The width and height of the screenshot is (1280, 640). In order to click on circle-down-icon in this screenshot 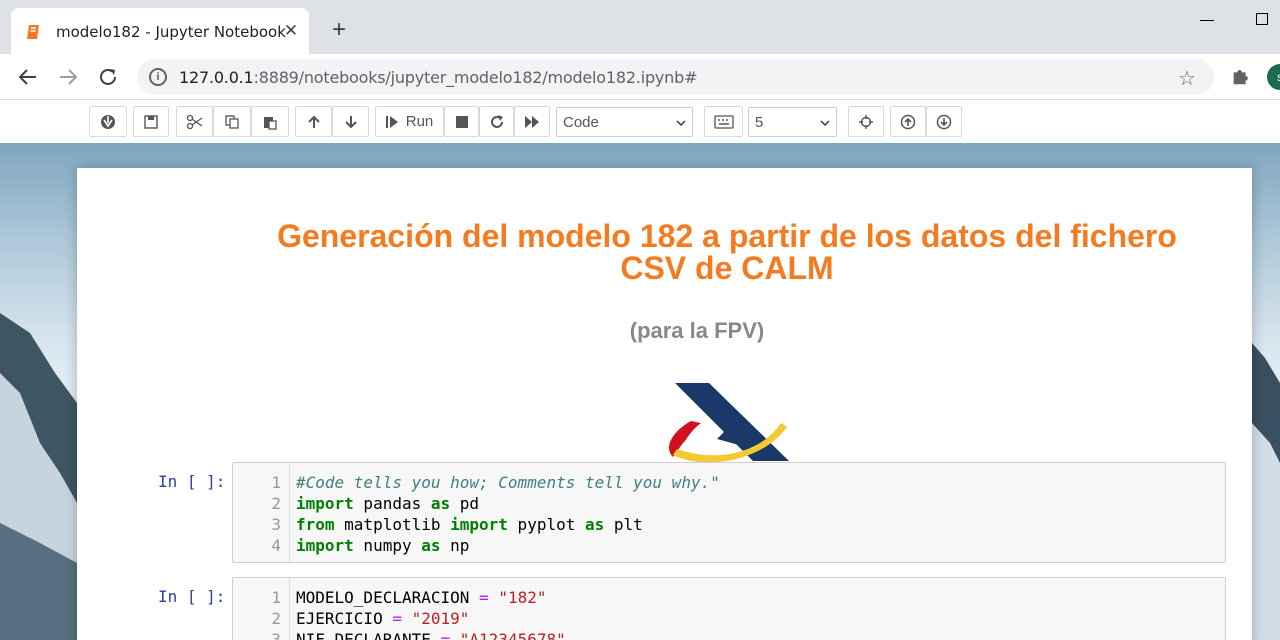, I will do `click(944, 121)`.